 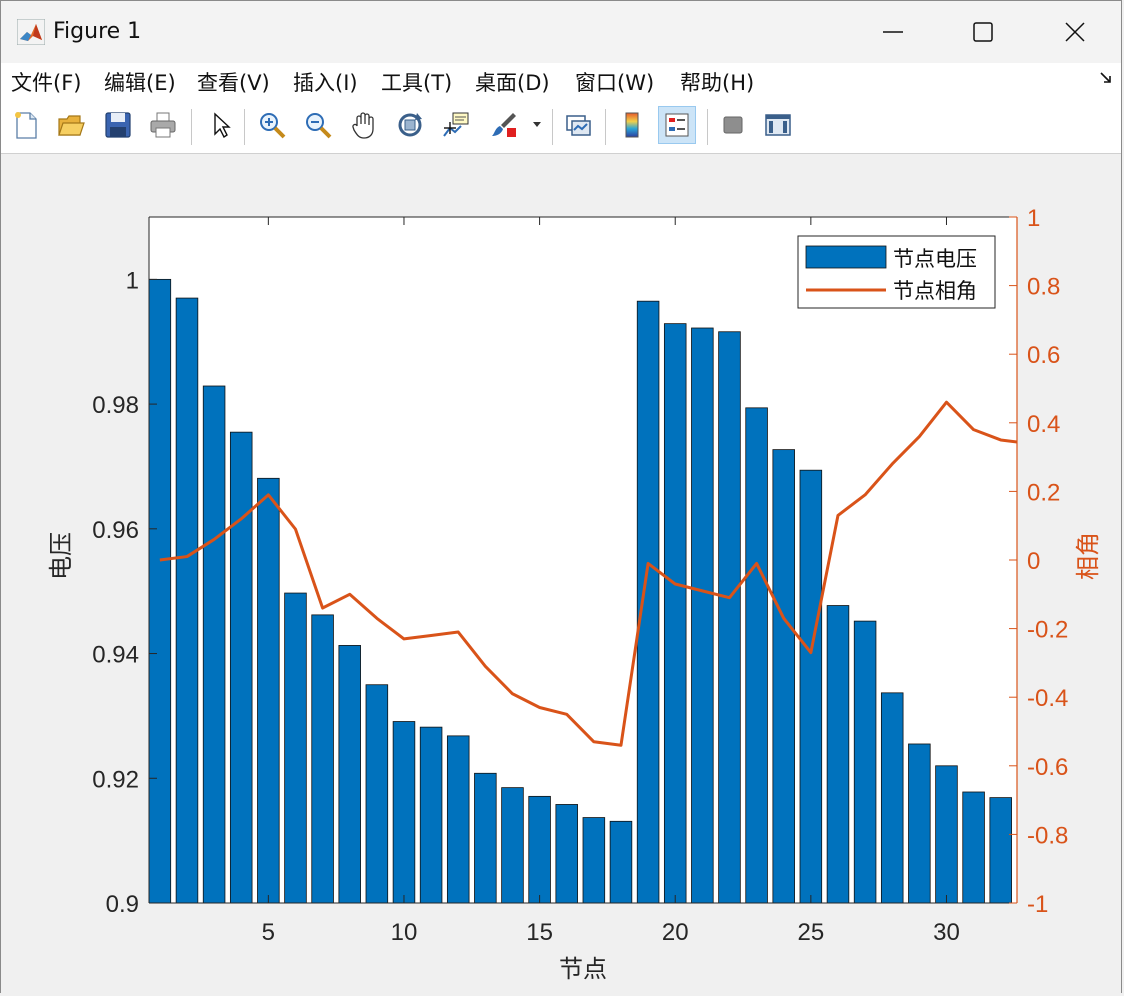 I want to click on rotate-3d-button, so click(x=410, y=125).